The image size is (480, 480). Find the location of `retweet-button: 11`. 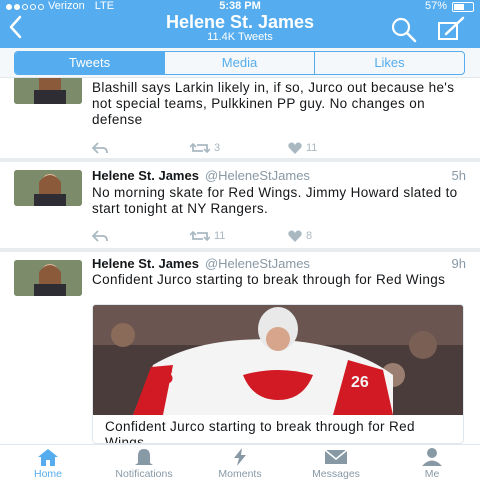

retweet-button: 11 is located at coordinates (207, 236).